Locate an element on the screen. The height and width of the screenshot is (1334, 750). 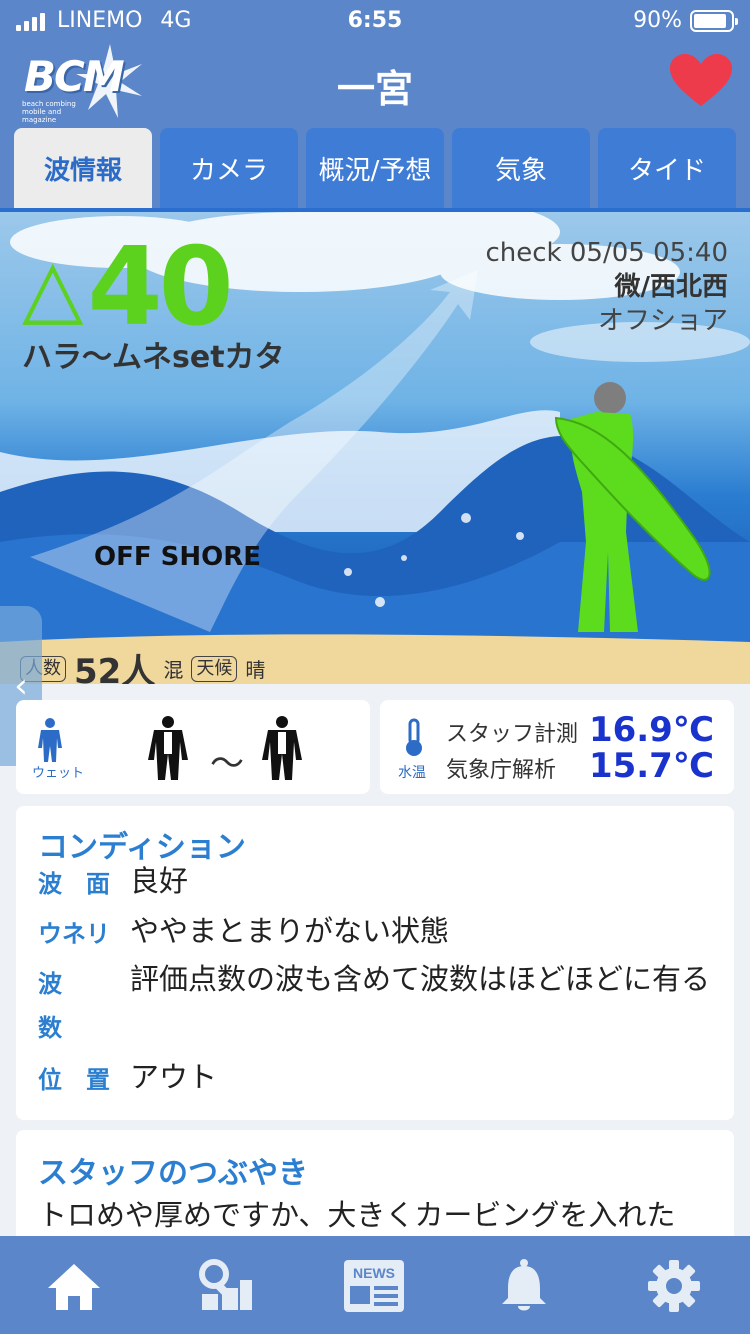
seagull-wetsuit-icon is located at coordinates (168, 748).